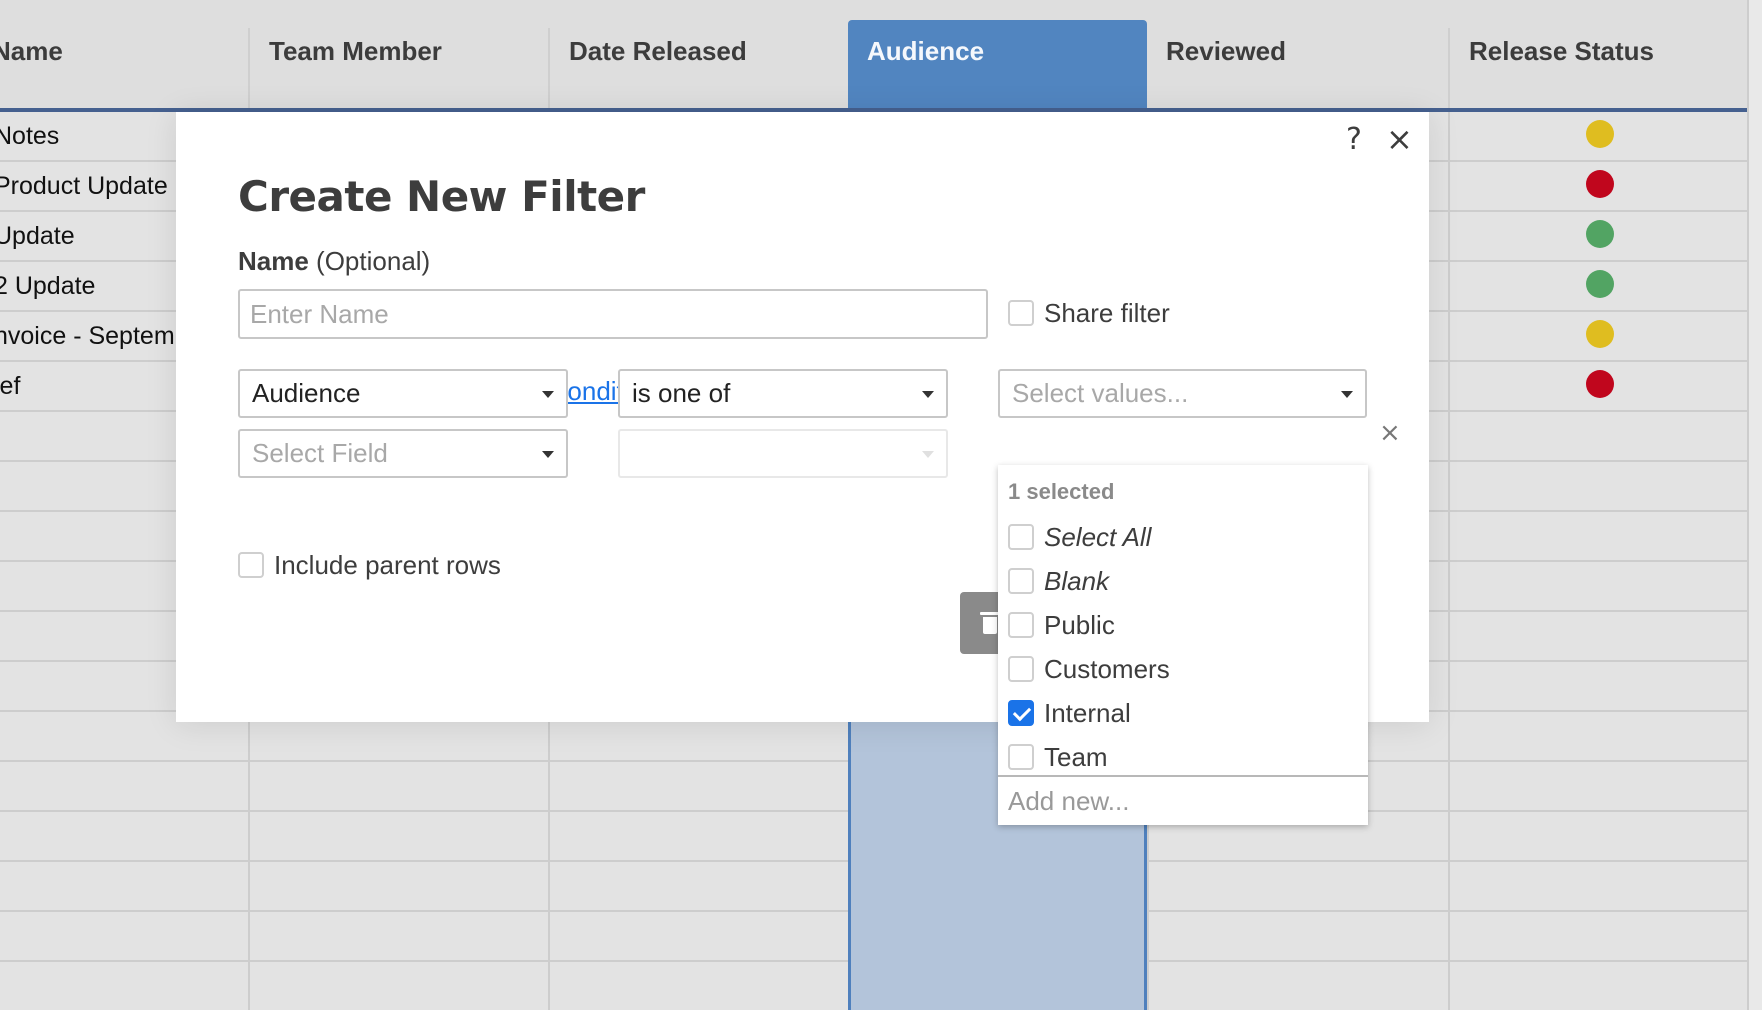 This screenshot has width=1762, height=1010. What do you see at coordinates (1087, 713) in the screenshot?
I see `option-label: Internal` at bounding box center [1087, 713].